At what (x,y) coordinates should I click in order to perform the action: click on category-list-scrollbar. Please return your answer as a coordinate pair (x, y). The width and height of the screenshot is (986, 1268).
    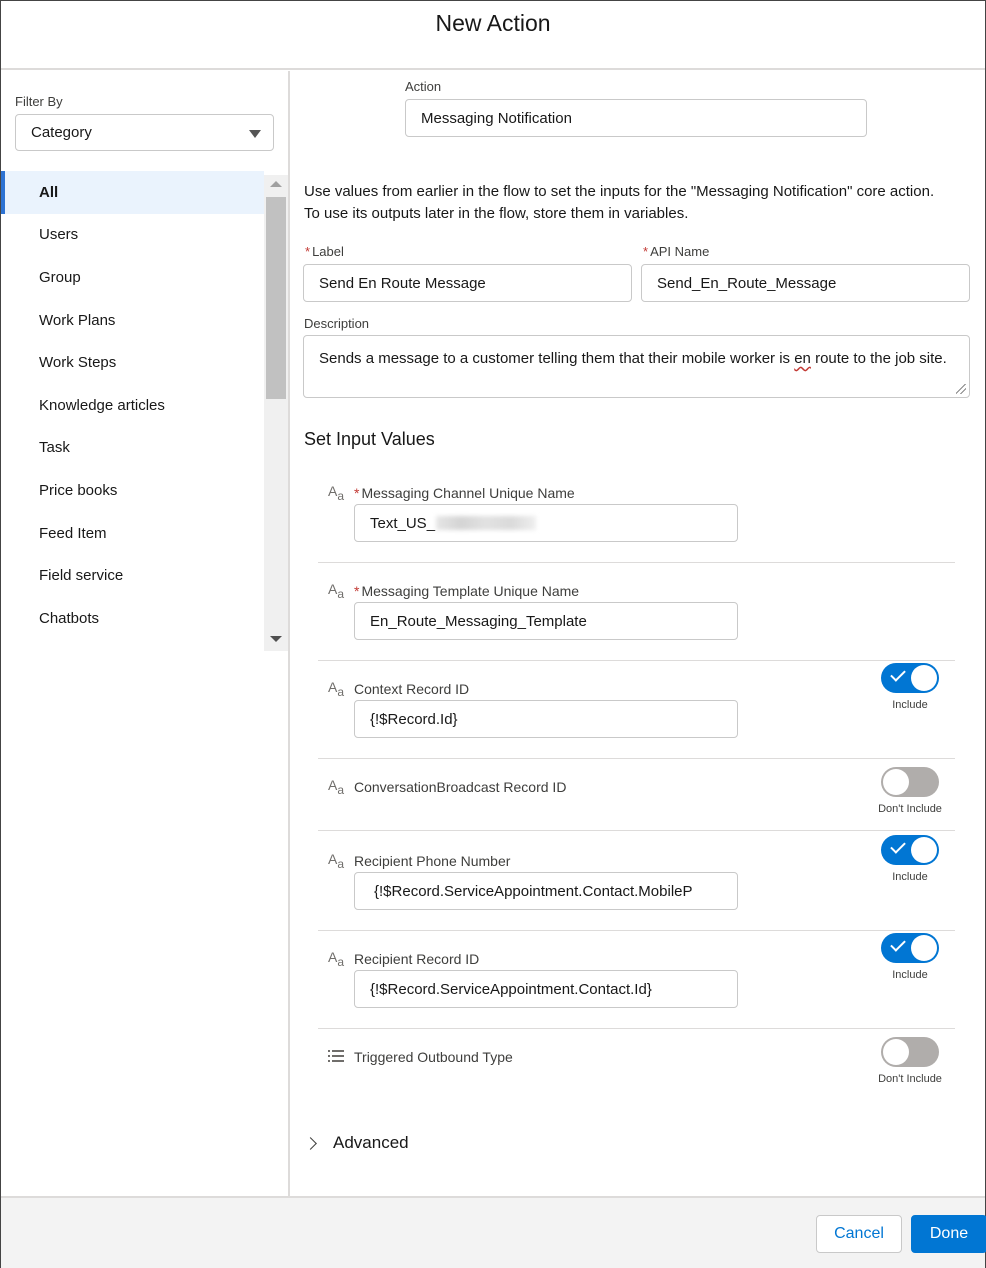
    Looking at the image, I should click on (276, 413).